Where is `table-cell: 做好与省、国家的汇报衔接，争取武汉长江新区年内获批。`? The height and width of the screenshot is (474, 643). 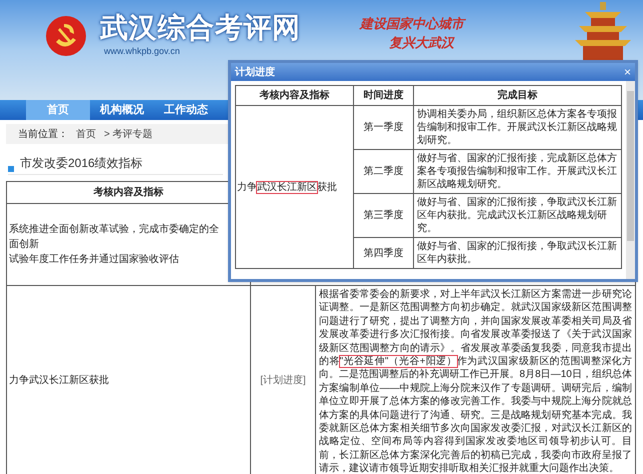 table-cell: 做好与省、国家的汇报衔接，争取武汉长江新区年内获批。 is located at coordinates (518, 253).